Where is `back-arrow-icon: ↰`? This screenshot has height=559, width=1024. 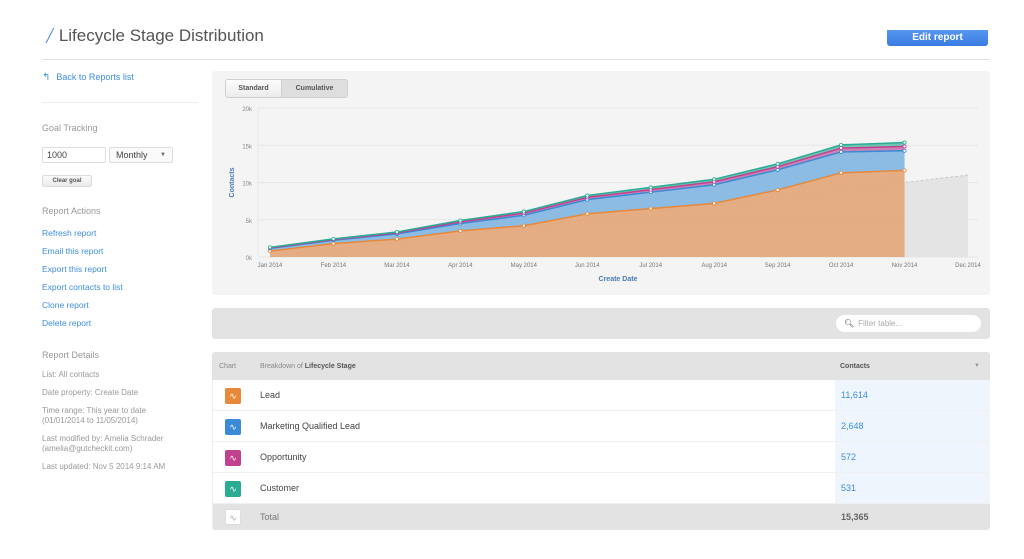
back-arrow-icon: ↰ is located at coordinates (46, 77).